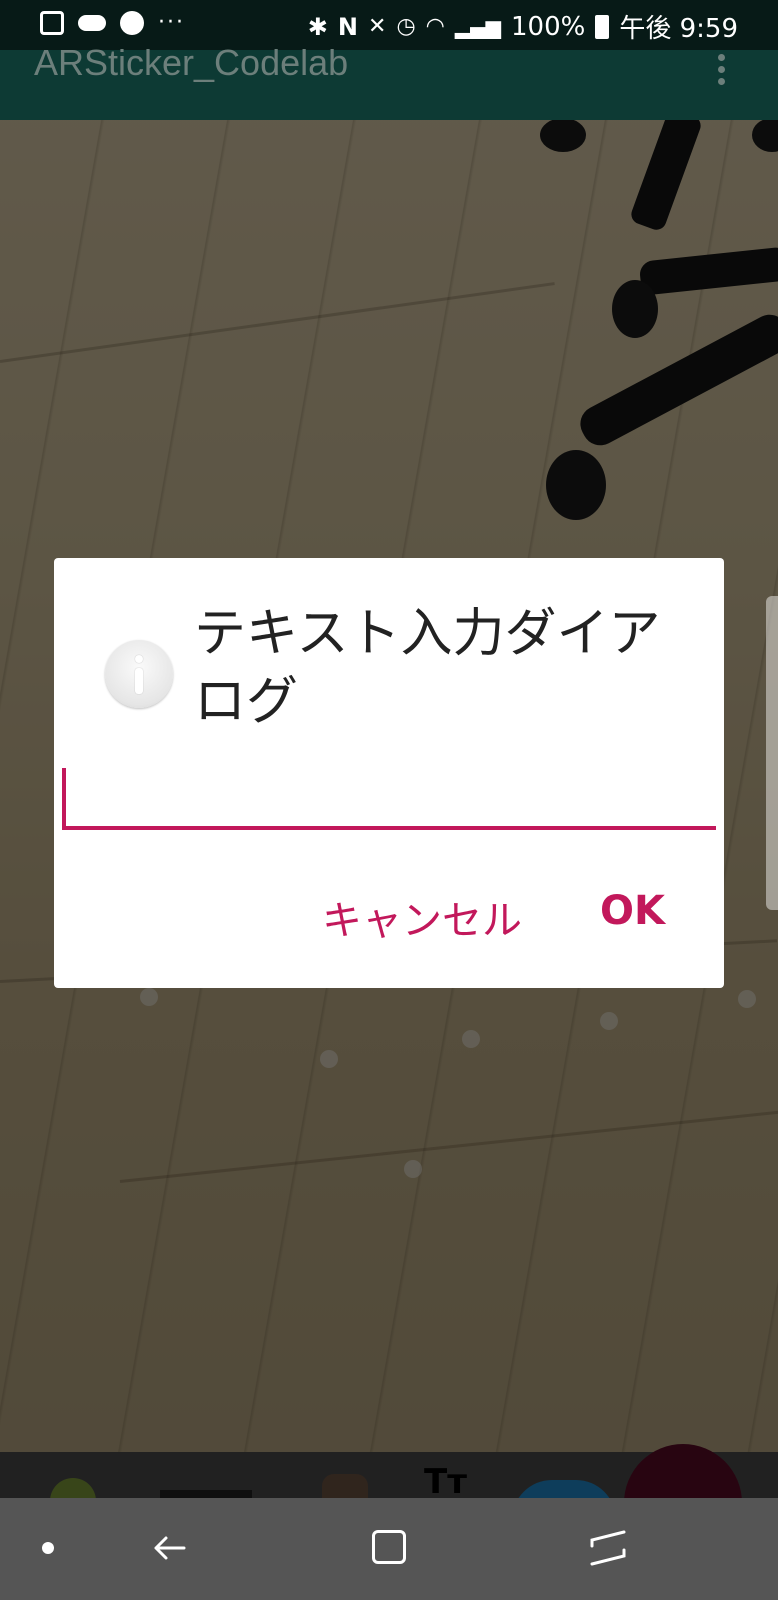 The width and height of the screenshot is (778, 1600). I want to click on recents-icon, so click(608, 1548).